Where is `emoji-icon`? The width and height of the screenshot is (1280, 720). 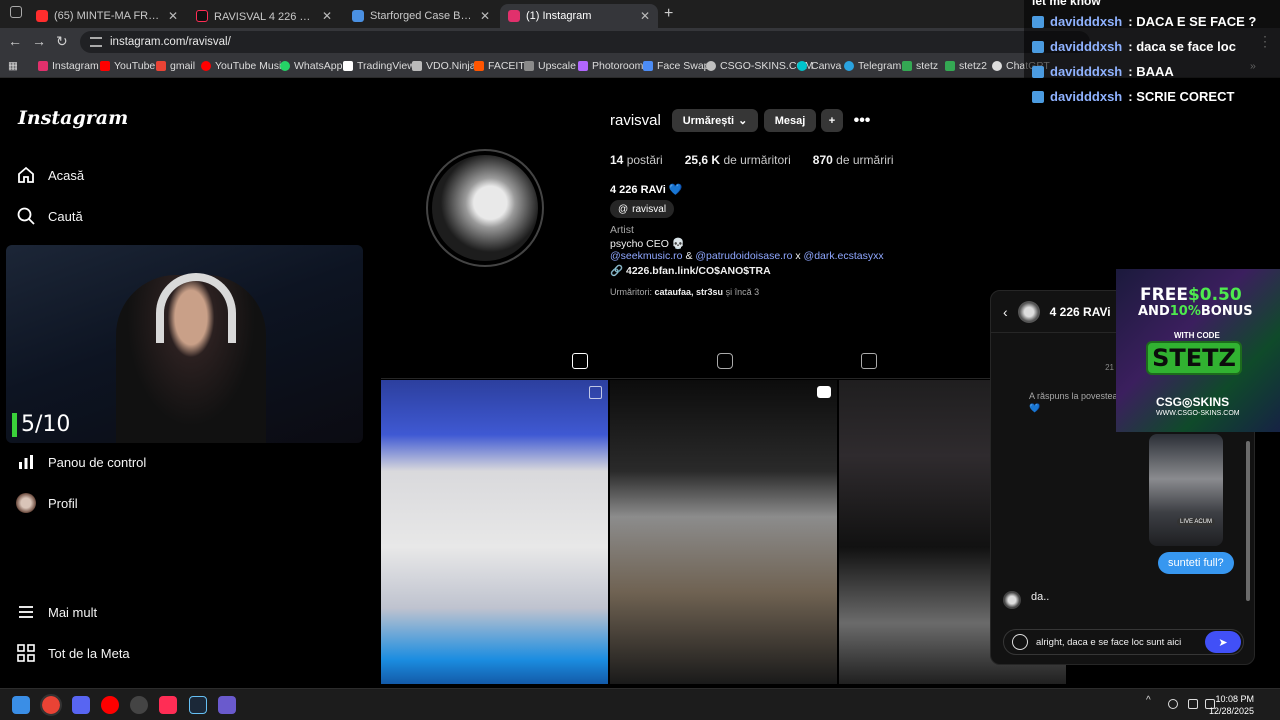
emoji-icon is located at coordinates (1020, 642).